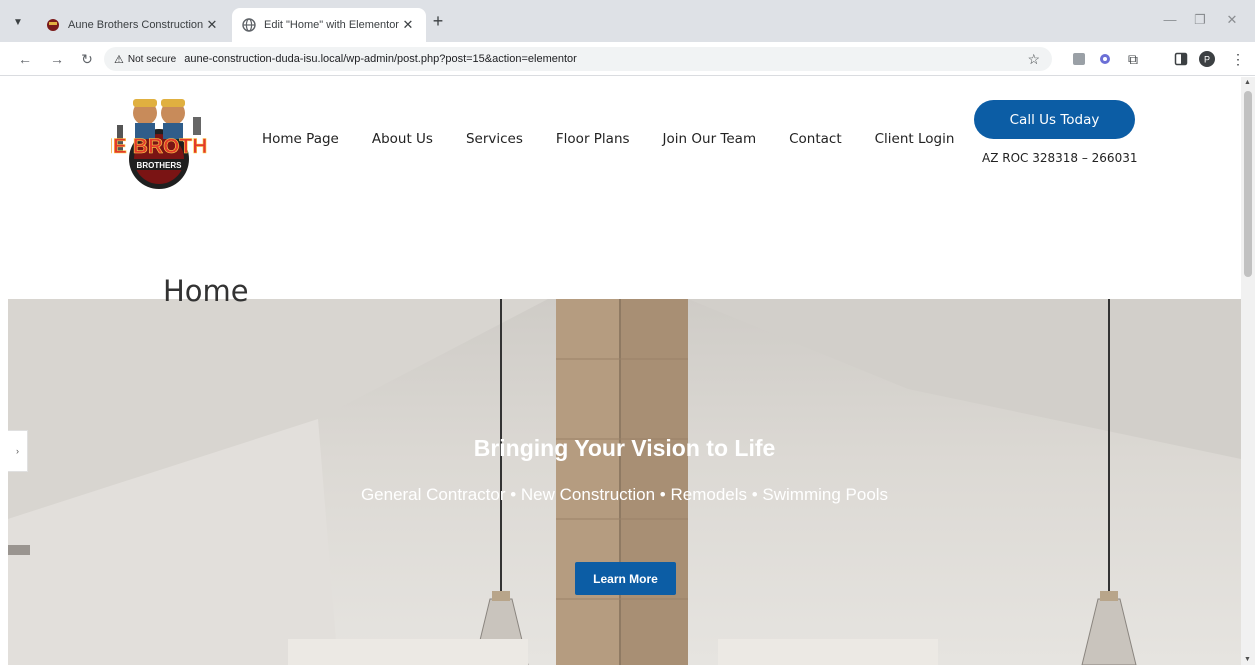  Describe the element at coordinates (494, 139) in the screenshot. I see `nav-services: Services` at that location.